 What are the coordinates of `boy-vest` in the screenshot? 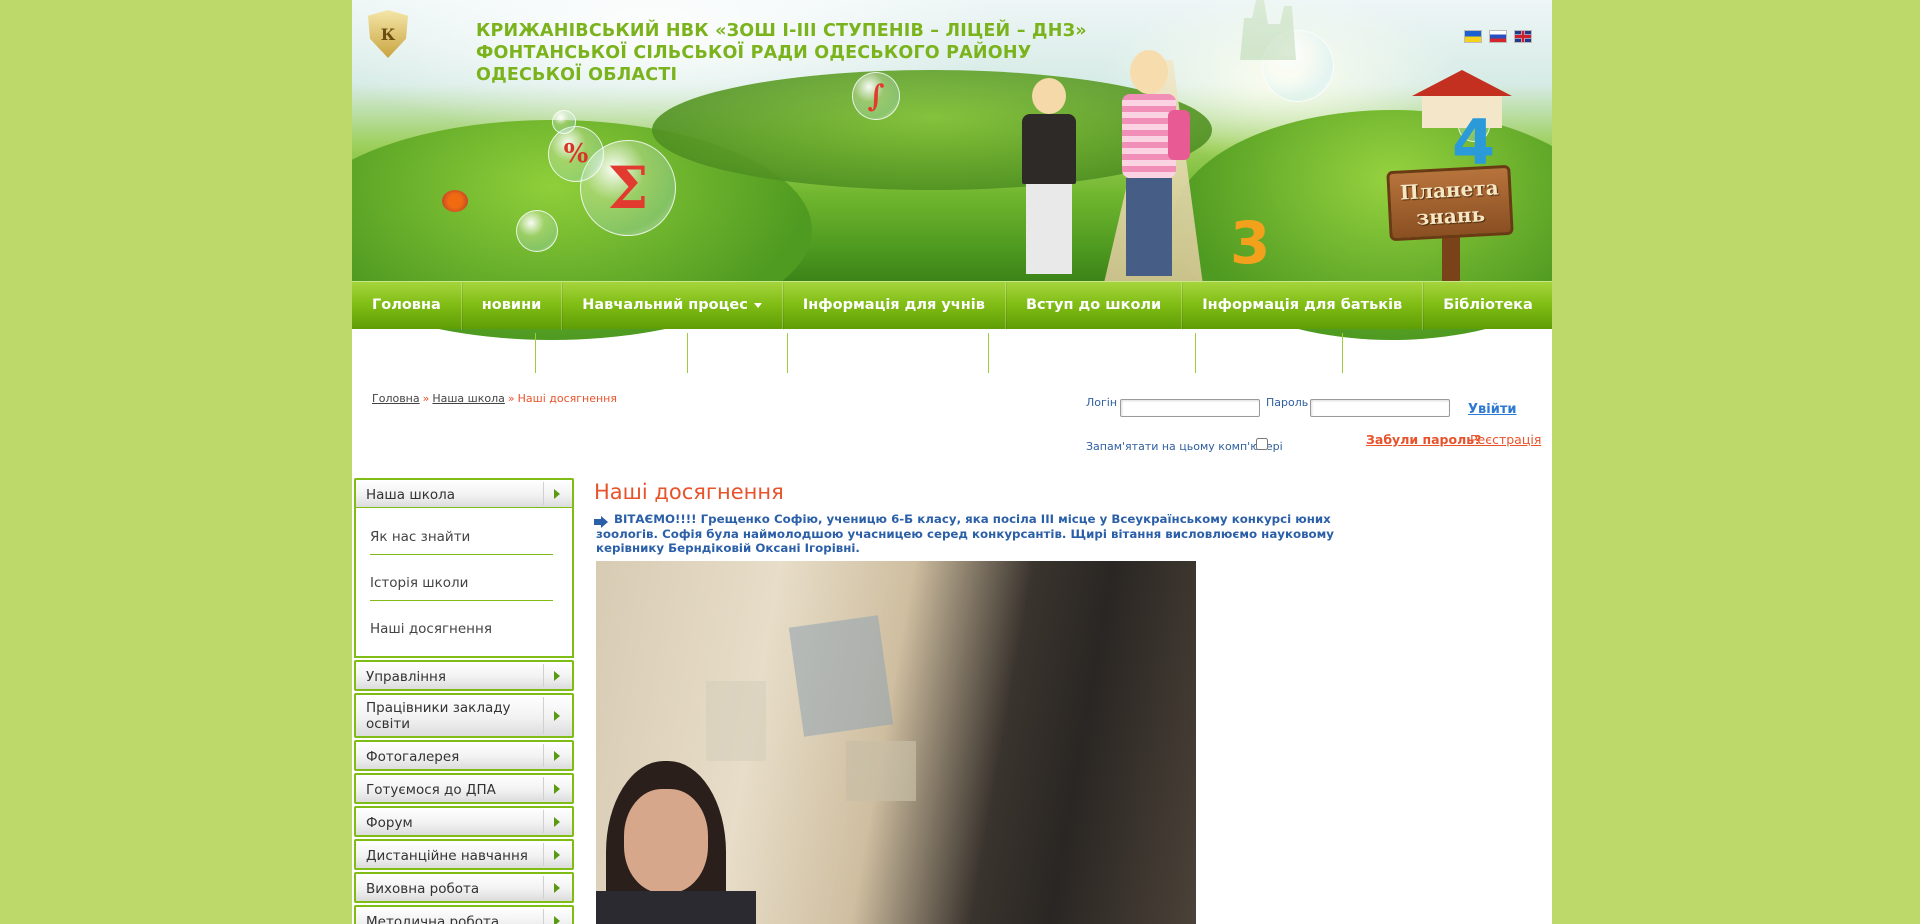 It's located at (1049, 149).